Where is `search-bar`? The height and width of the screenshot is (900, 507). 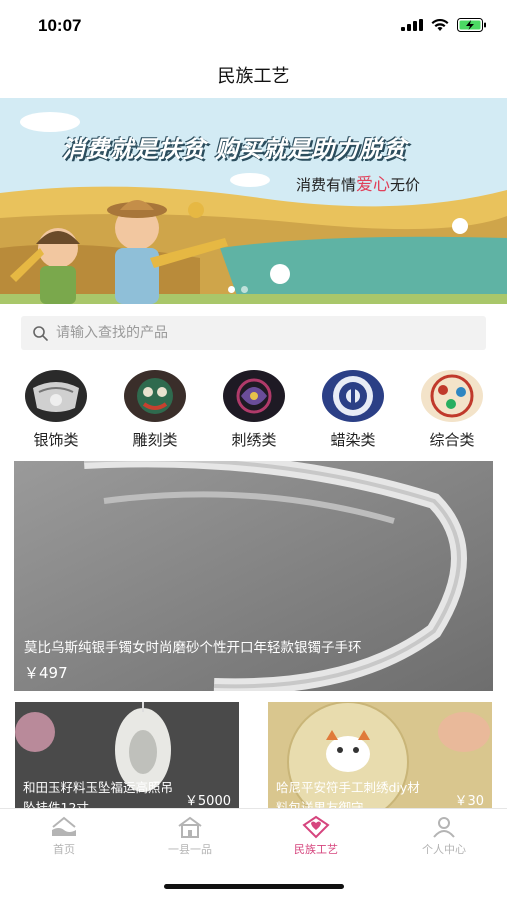 search-bar is located at coordinates (253, 333).